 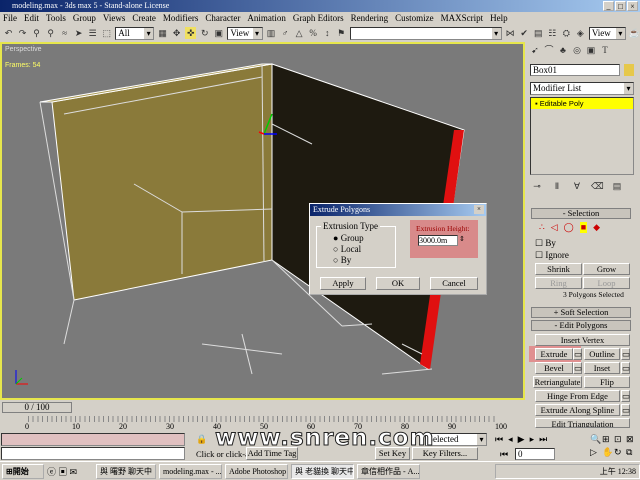 What do you see at coordinates (552, 33) in the screenshot?
I see `curve-editor-icon: ☷` at bounding box center [552, 33].